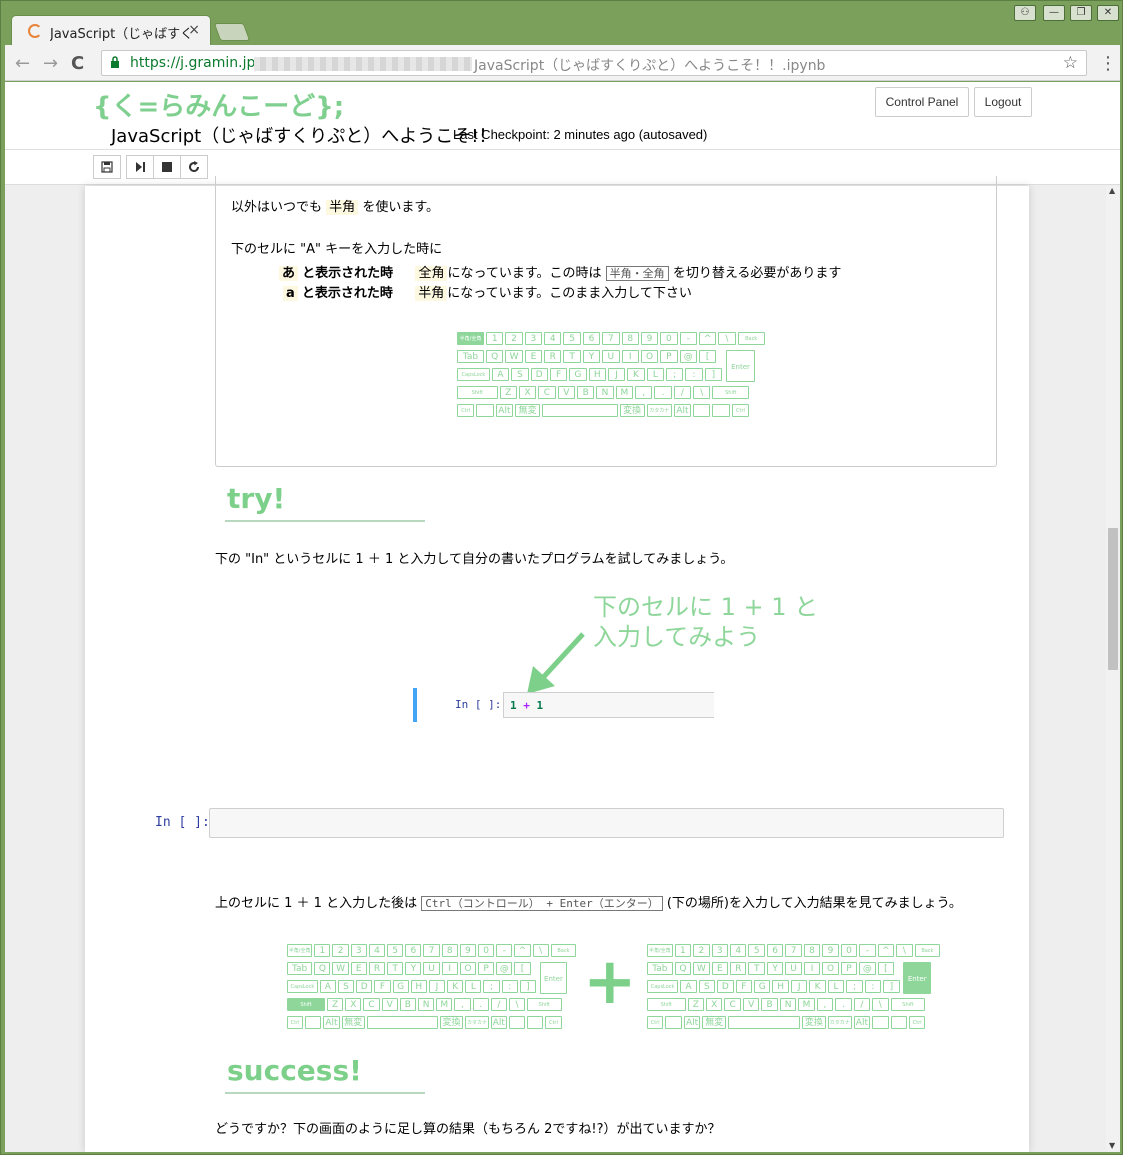 This screenshot has width=1123, height=1155. I want to click on loading-spinner-icon, so click(35, 31).